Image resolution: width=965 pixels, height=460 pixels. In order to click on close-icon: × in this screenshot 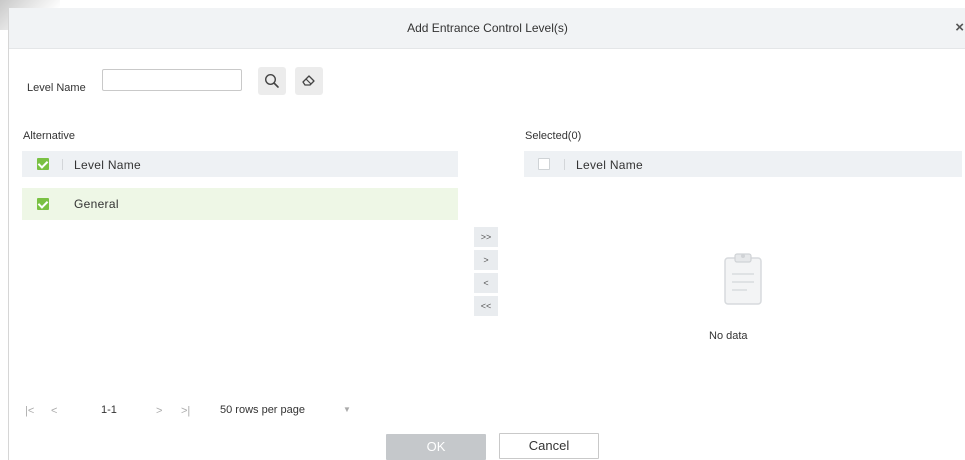, I will do `click(959, 28)`.